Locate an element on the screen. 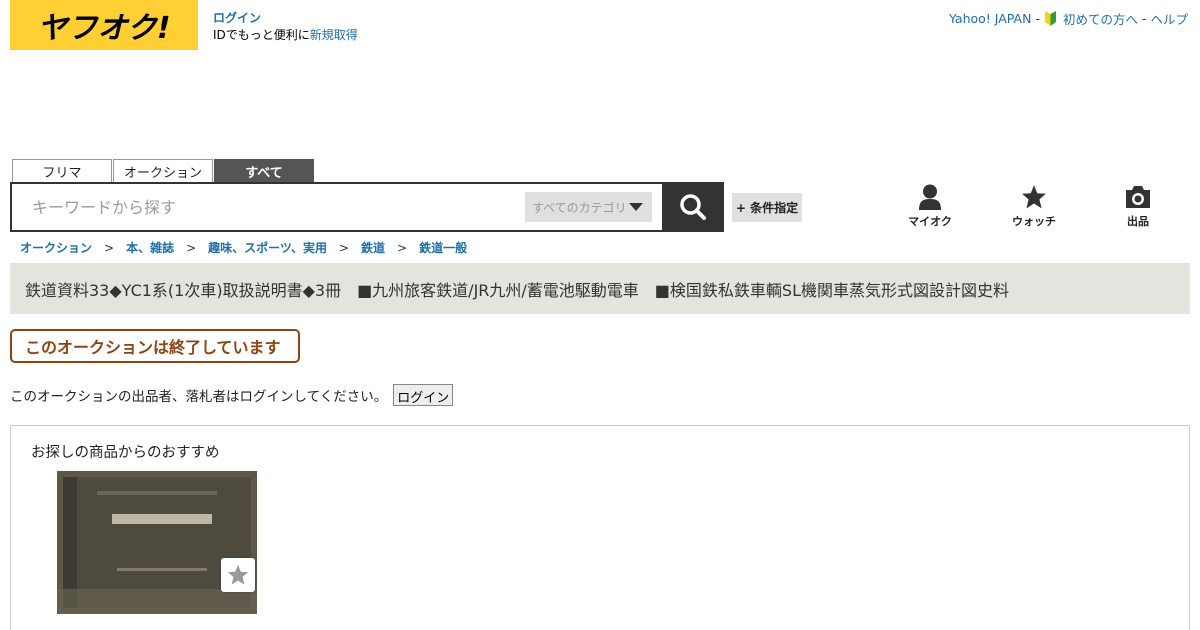  yahoo-japan-link: Yahoo! JAPAN is located at coordinates (990, 18).